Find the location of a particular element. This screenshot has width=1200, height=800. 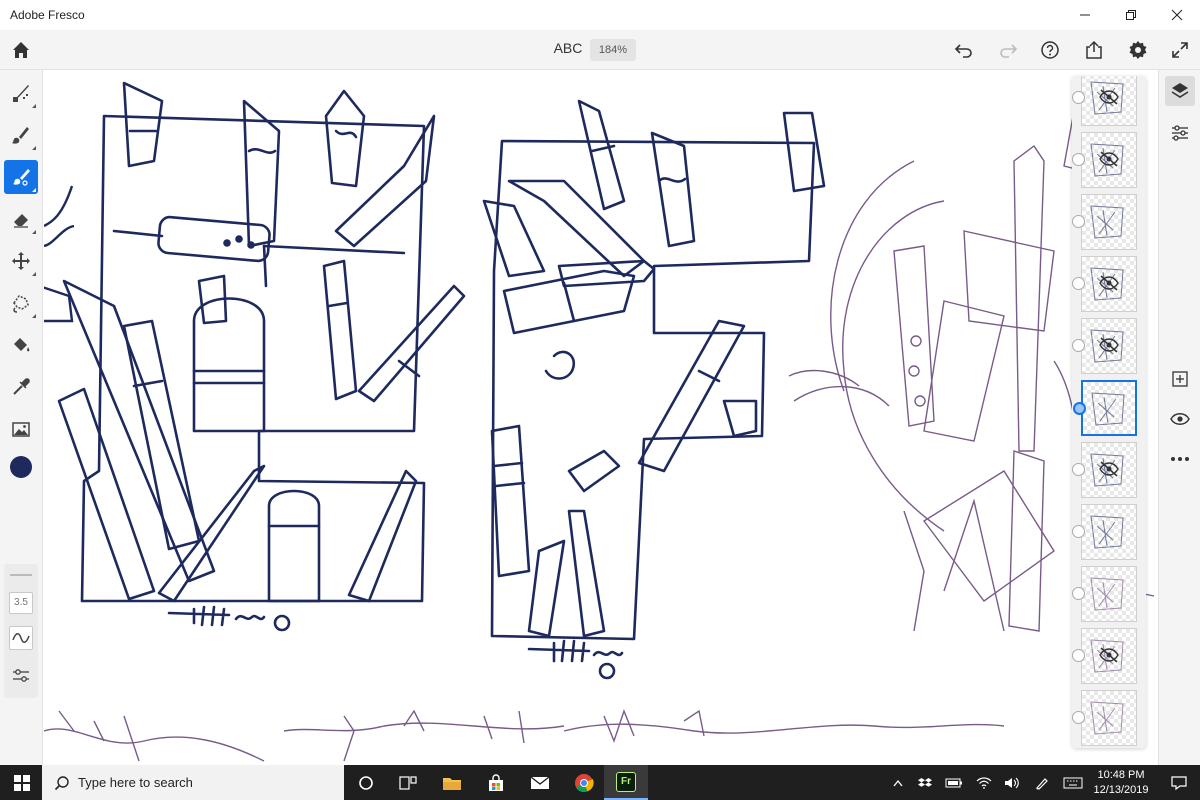

home-button is located at coordinates (21, 50).